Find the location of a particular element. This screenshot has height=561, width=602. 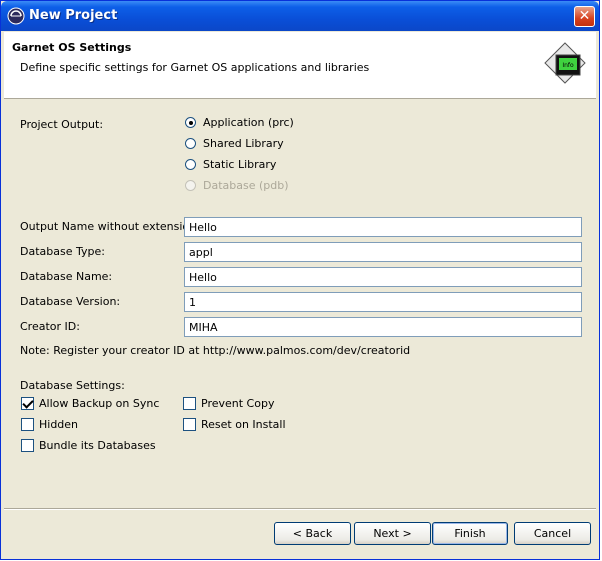

database-name-label: Database Name: is located at coordinates (66, 276).